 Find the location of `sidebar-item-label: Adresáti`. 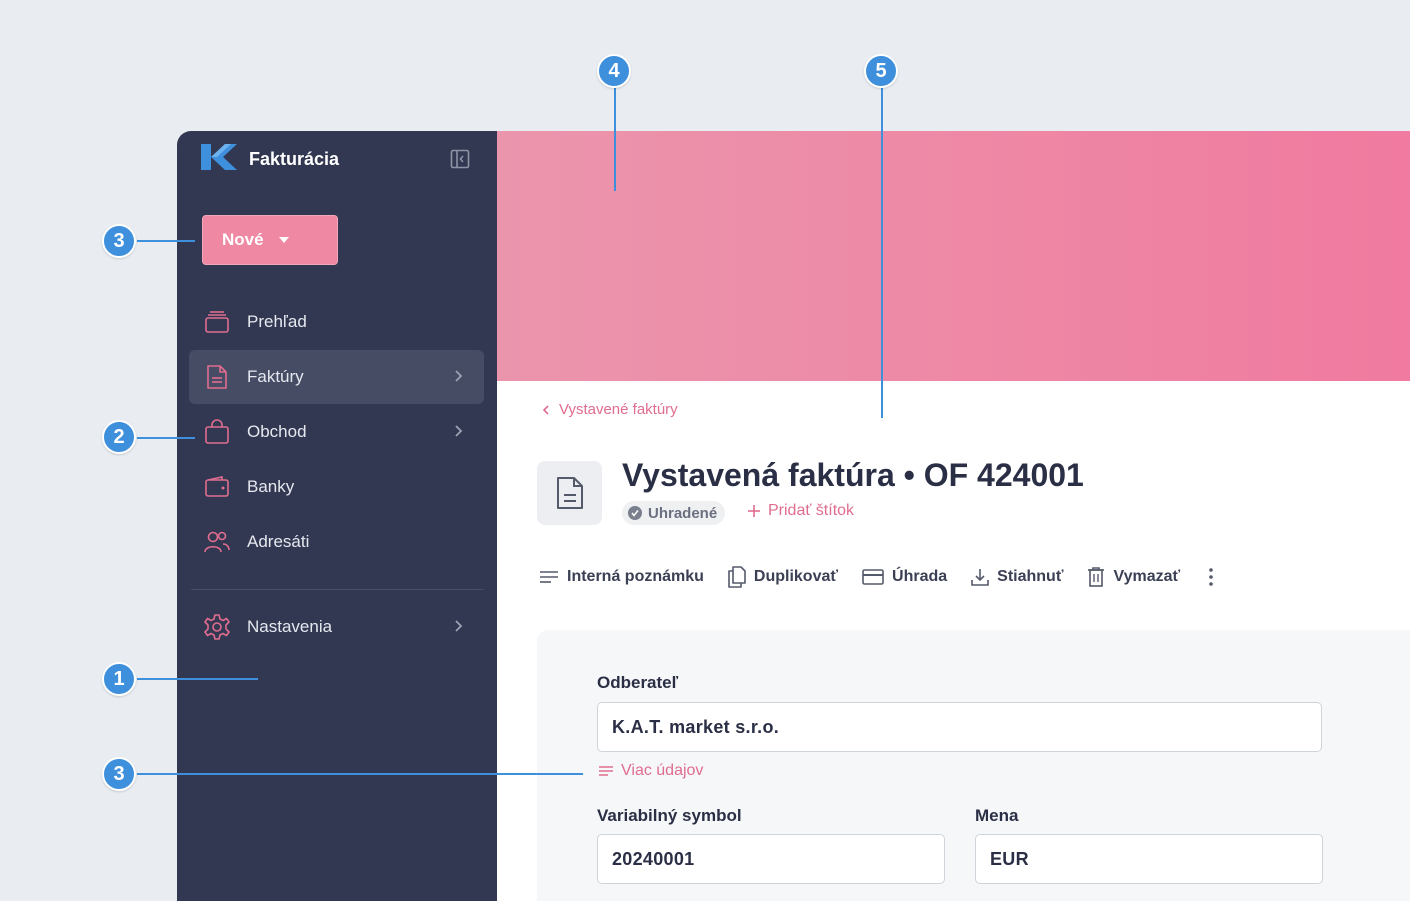

sidebar-item-label: Adresáti is located at coordinates (278, 541).